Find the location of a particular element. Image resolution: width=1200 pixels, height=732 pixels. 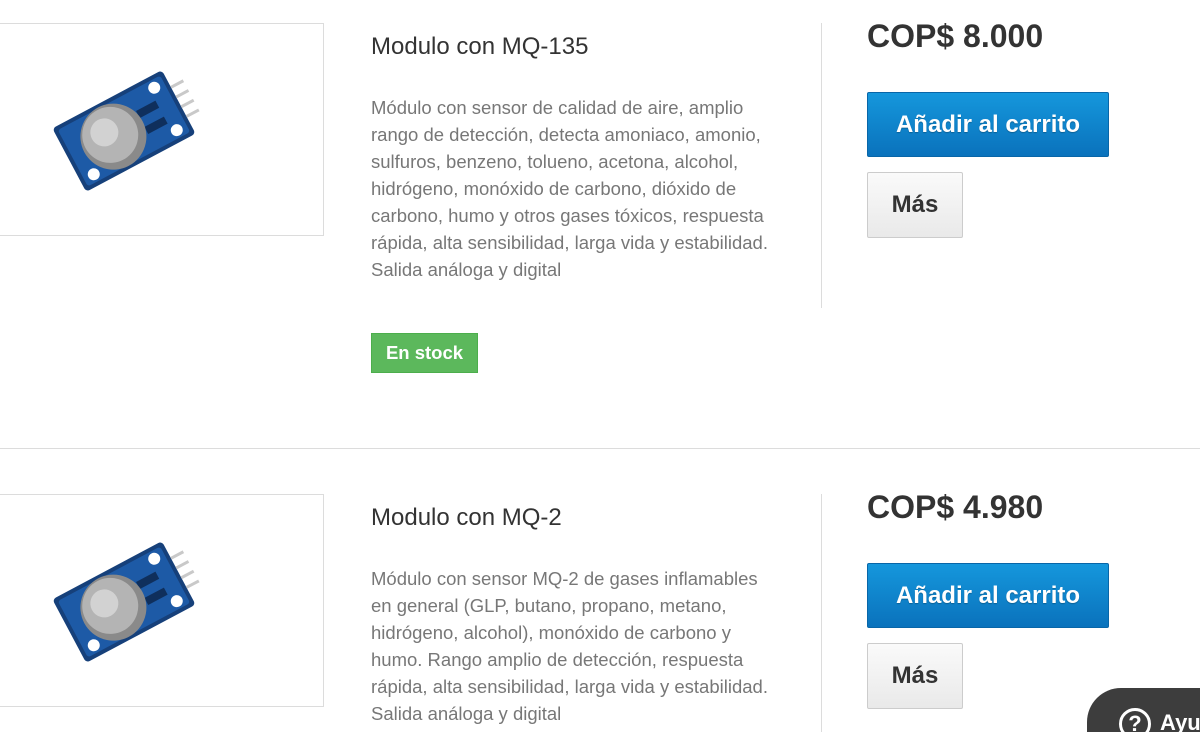

help-widget-button: ? Ayuda is located at coordinates (1143, 710).